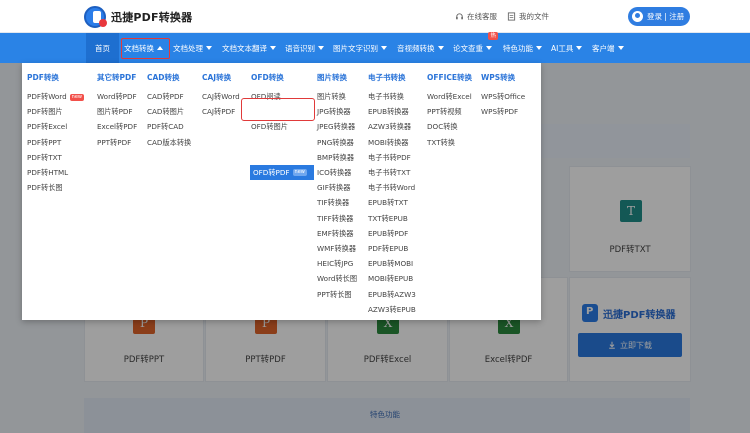 Image resolution: width=750 pixels, height=433 pixels. Describe the element at coordinates (244, 48) in the screenshot. I see `nav-translate-label: 文档文本翻译` at that location.